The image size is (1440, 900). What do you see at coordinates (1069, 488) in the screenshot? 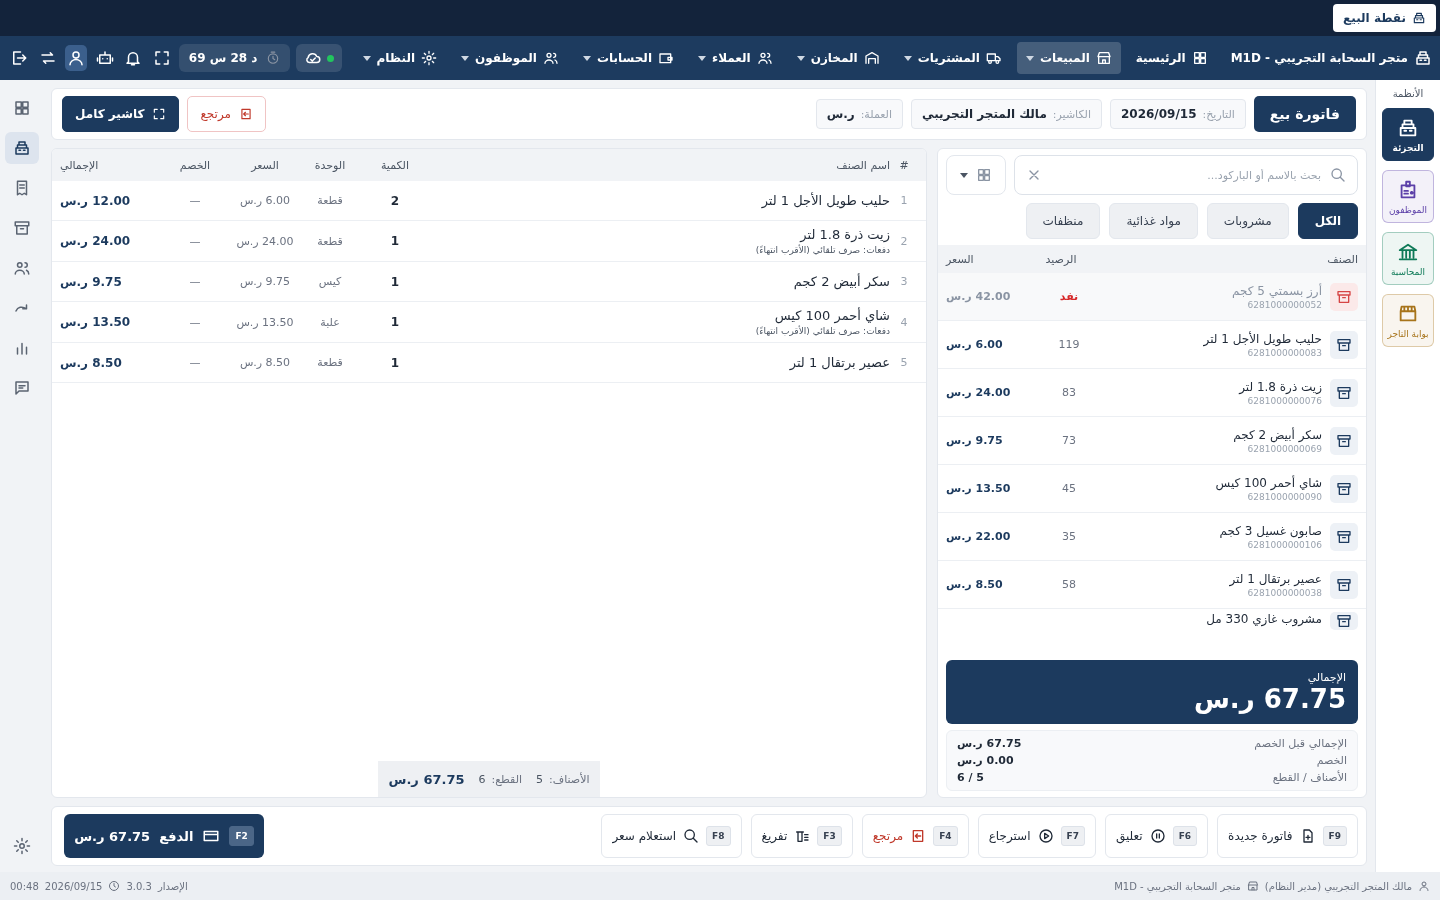
I see `stock-count: 45` at bounding box center [1069, 488].